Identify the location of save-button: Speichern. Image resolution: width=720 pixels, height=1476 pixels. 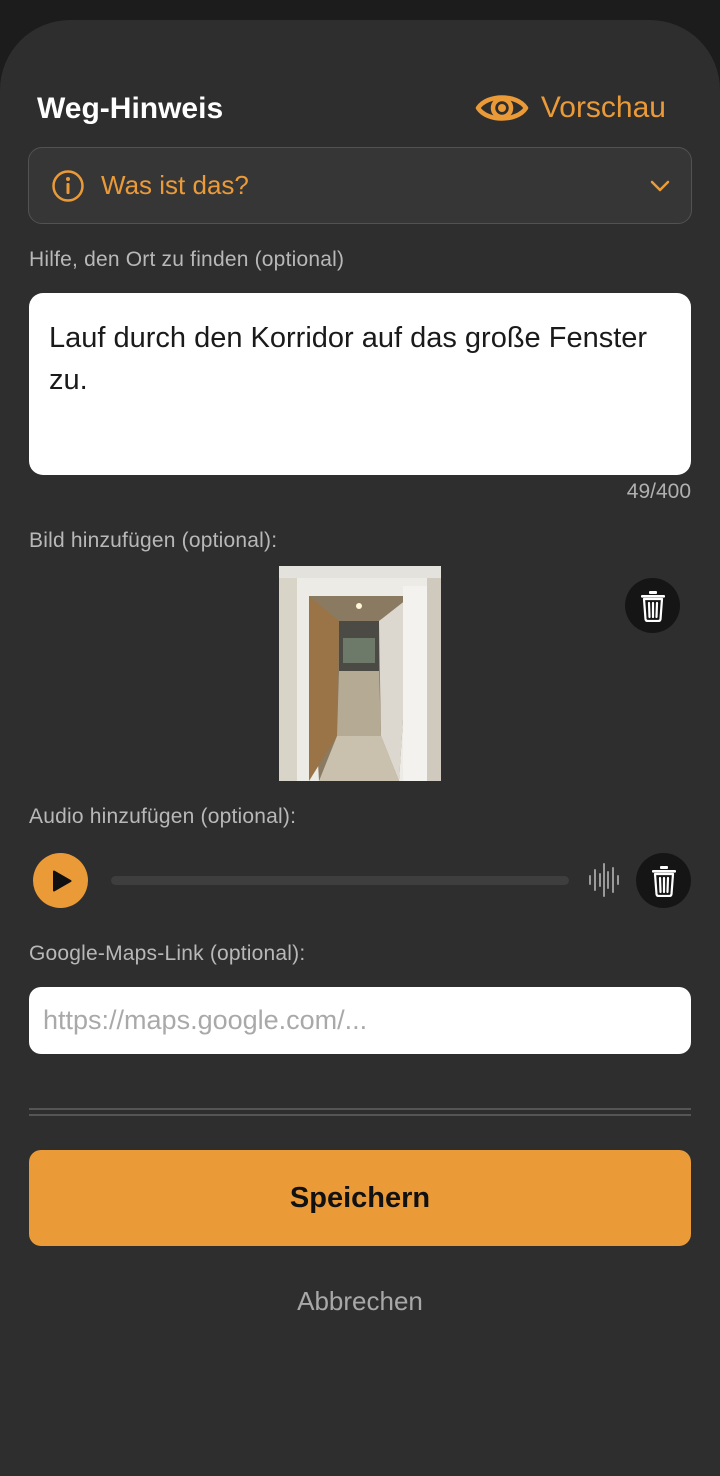
(360, 1198).